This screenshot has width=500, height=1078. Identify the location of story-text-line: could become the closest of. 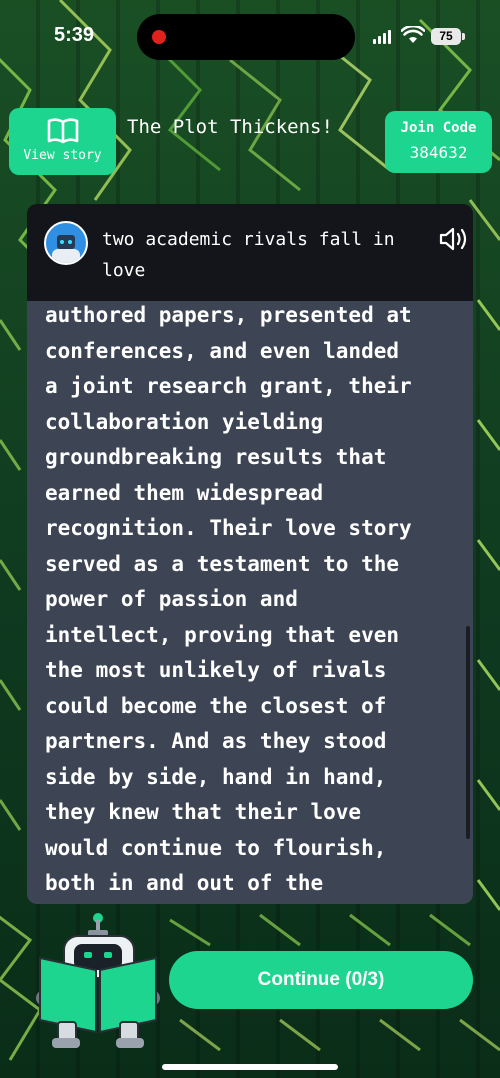
(216, 705).